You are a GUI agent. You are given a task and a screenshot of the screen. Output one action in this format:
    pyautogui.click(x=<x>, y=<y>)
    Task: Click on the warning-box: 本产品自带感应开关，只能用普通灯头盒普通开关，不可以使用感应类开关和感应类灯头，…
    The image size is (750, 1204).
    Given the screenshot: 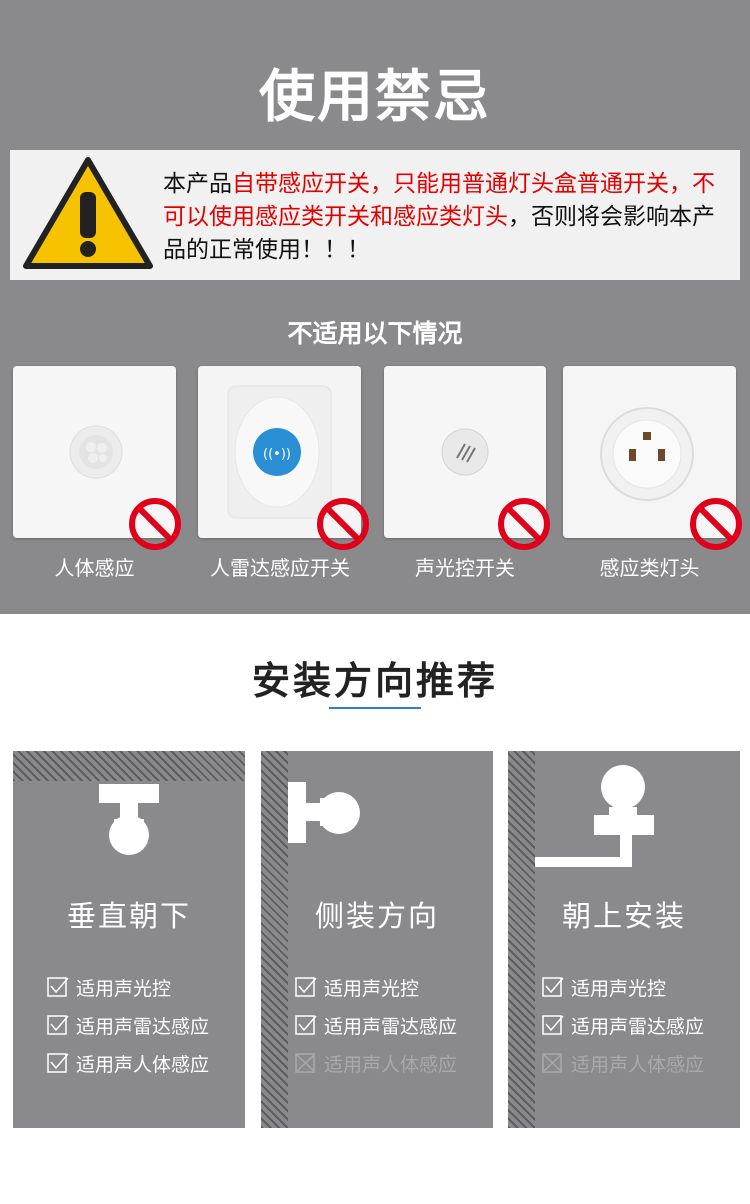 What is the action you would take?
    pyautogui.click(x=375, y=215)
    